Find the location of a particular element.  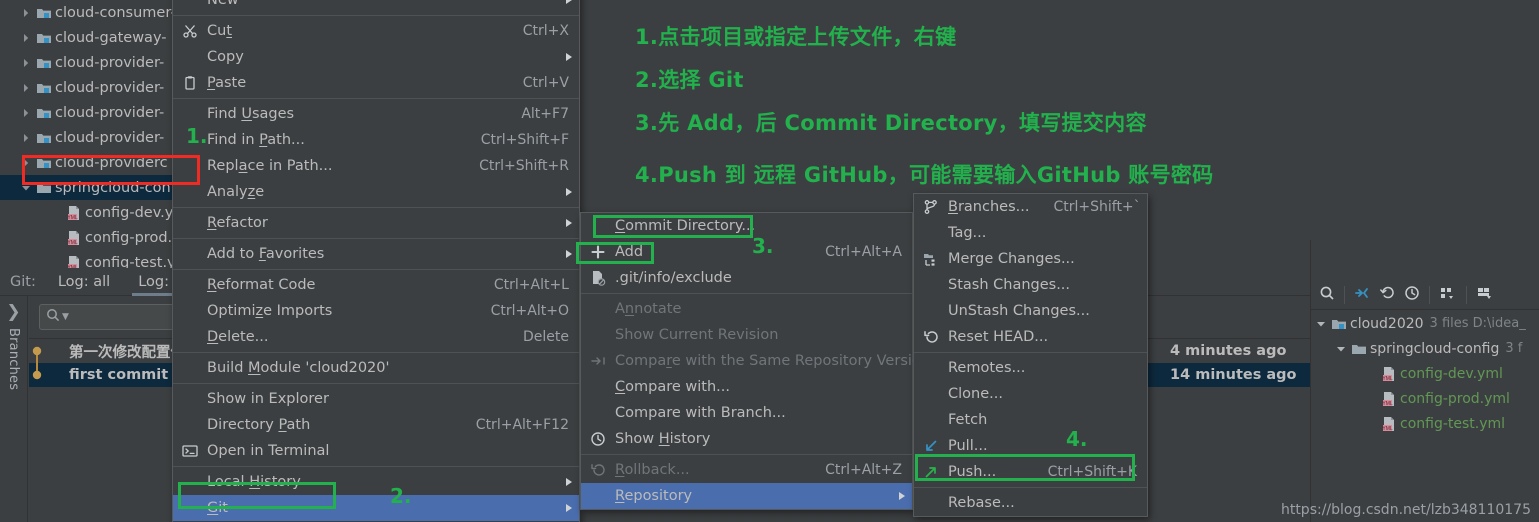

search-dropdown-icon: ▼ is located at coordinates (65, 317).